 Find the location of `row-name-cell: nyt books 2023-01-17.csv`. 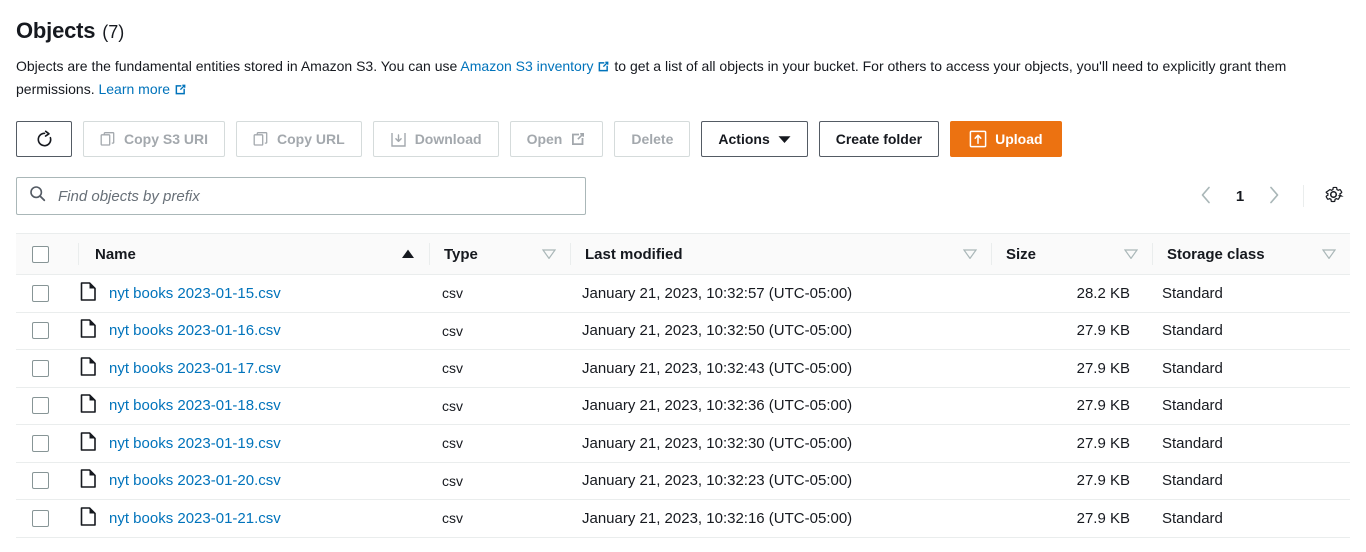

row-name-cell: nyt books 2023-01-17.csv is located at coordinates (253, 368).